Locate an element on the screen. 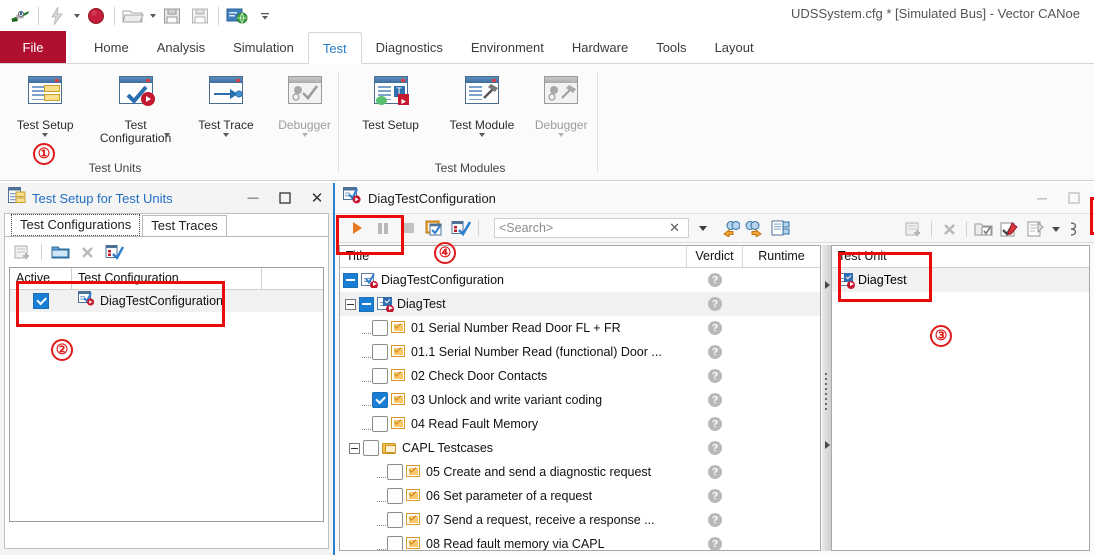 This screenshot has height=555, width=1094. open-folder-icon is located at coordinates (133, 16).